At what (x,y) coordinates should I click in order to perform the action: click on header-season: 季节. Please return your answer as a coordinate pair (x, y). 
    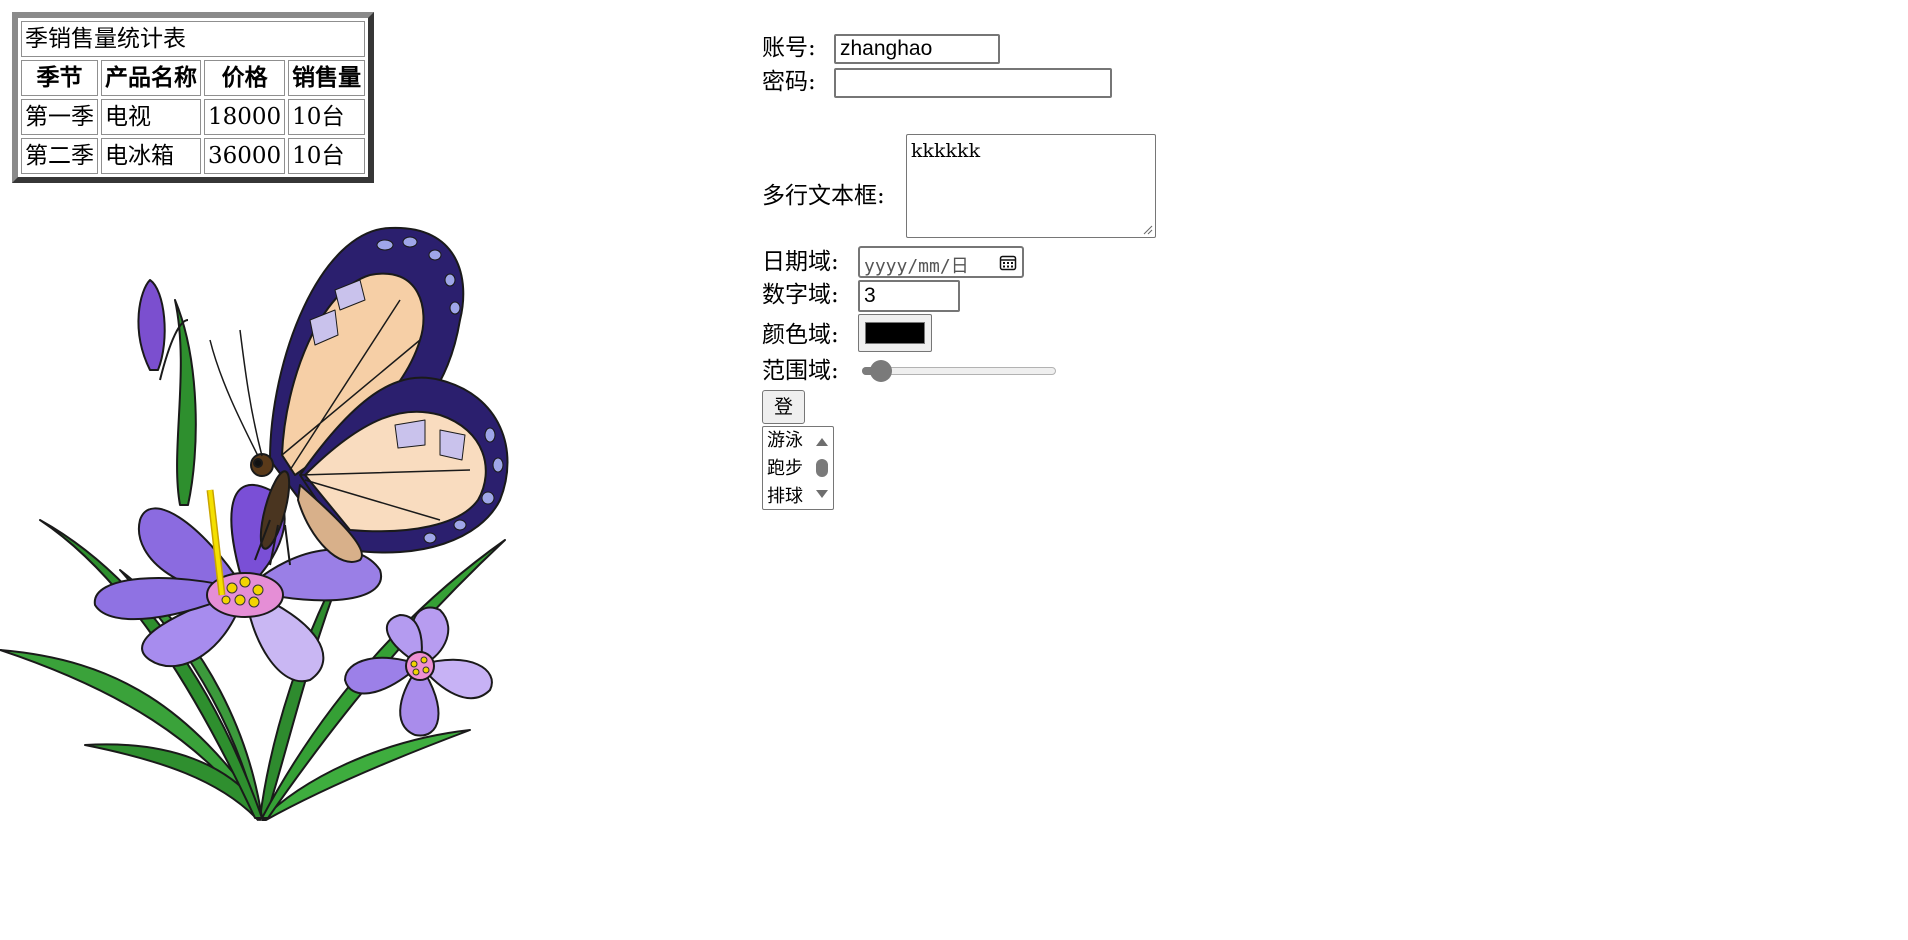
    Looking at the image, I should click on (59, 78).